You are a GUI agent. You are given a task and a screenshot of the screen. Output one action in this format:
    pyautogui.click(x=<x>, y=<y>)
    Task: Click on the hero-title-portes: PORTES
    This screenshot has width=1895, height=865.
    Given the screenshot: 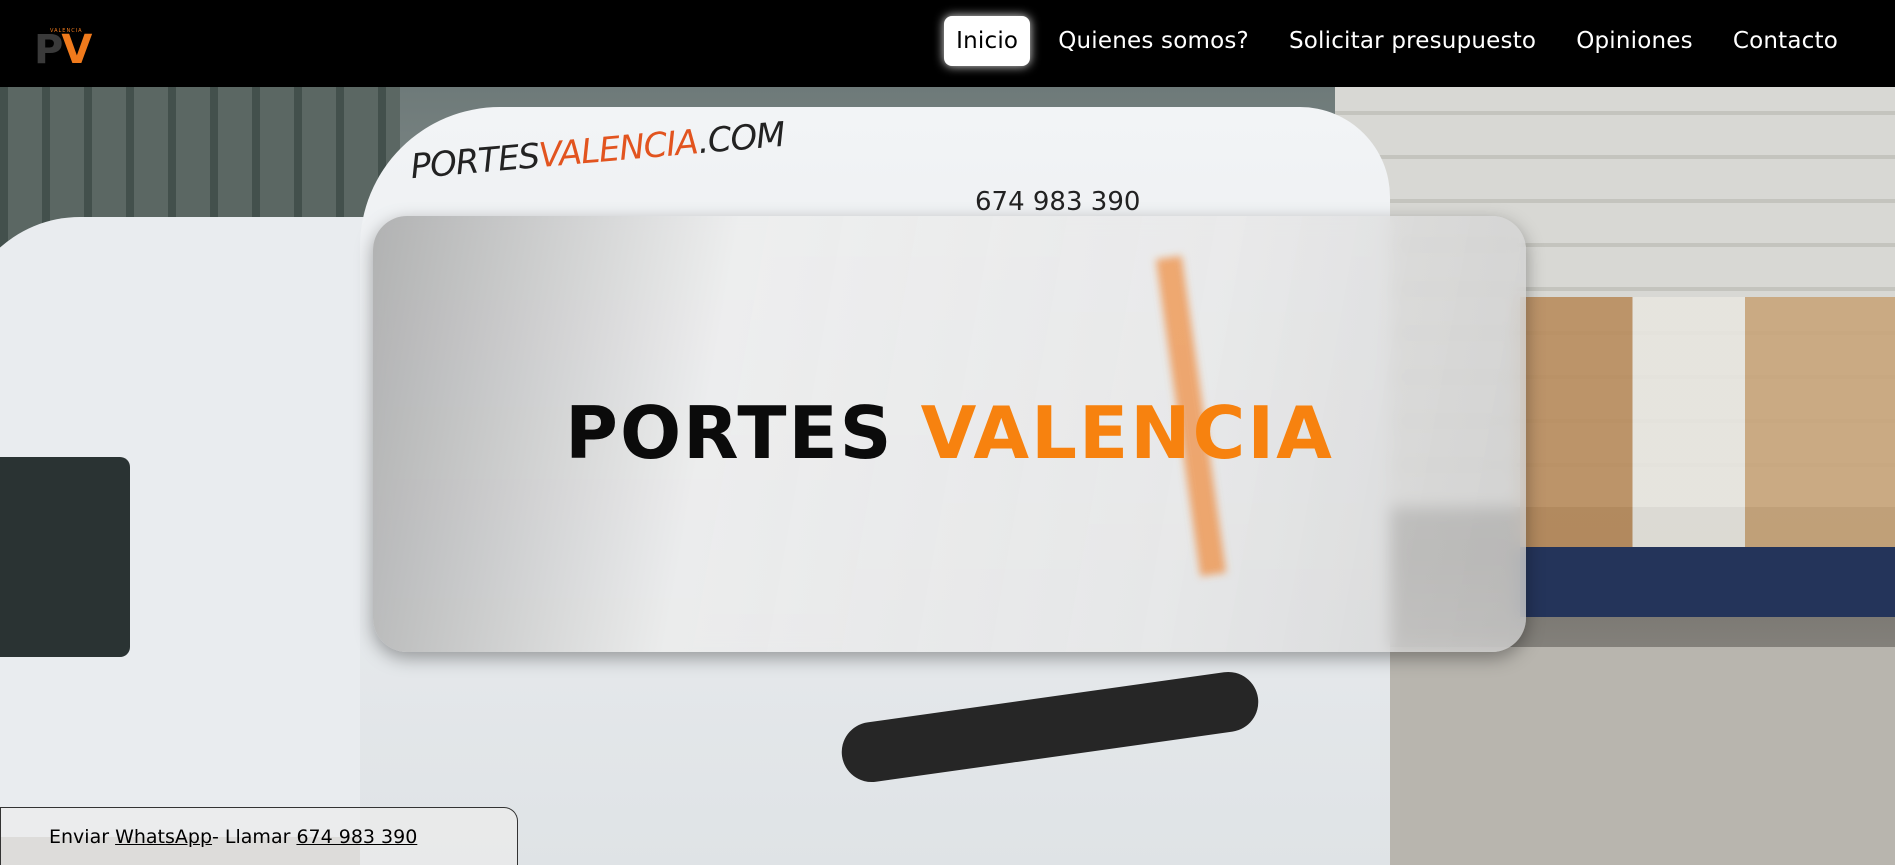 What is the action you would take?
    pyautogui.click(x=729, y=433)
    